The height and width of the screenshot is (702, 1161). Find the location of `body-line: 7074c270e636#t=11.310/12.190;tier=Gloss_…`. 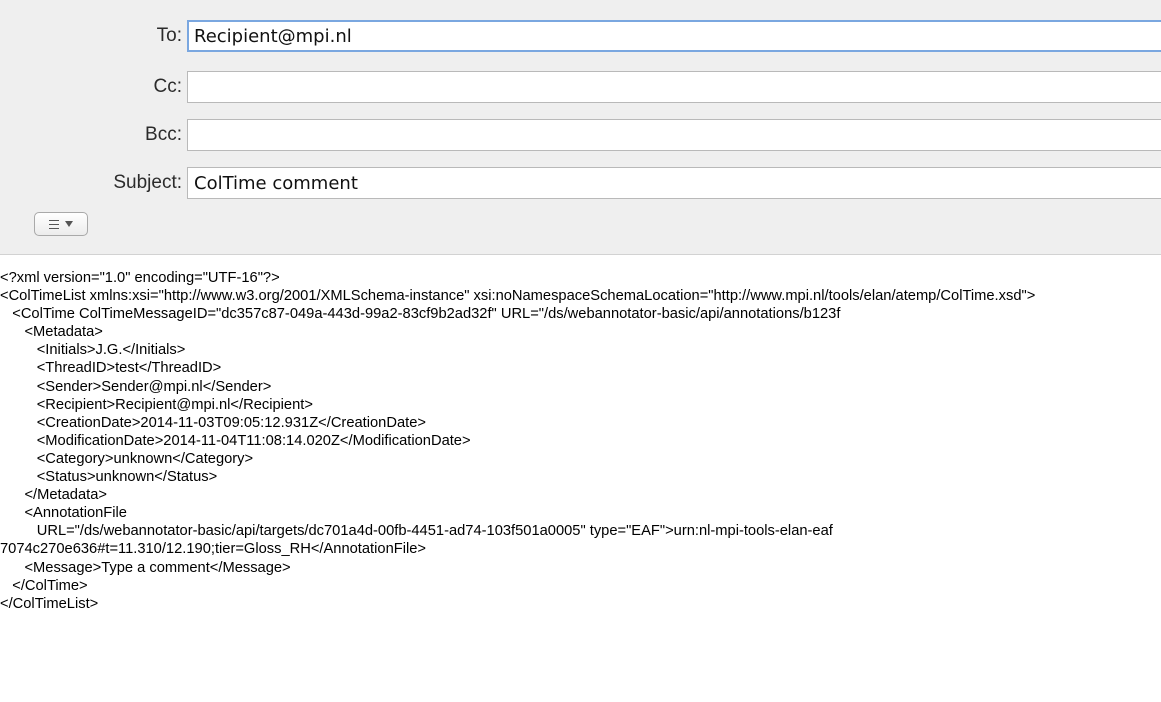

body-line: 7074c270e636#t=11.310/12.190;tier=Gloss_… is located at coordinates (213, 549).